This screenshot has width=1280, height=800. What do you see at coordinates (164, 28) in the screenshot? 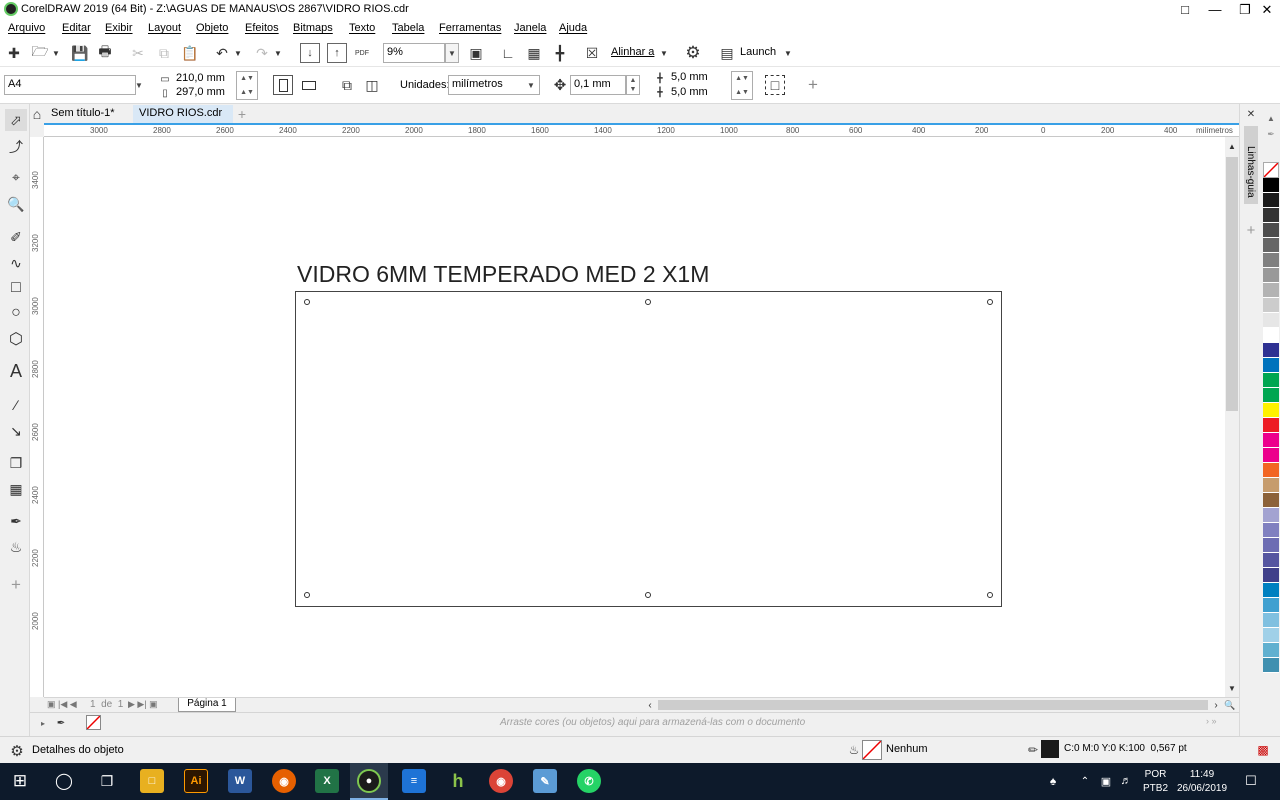
I see `menu-layout: Layout` at bounding box center [164, 28].